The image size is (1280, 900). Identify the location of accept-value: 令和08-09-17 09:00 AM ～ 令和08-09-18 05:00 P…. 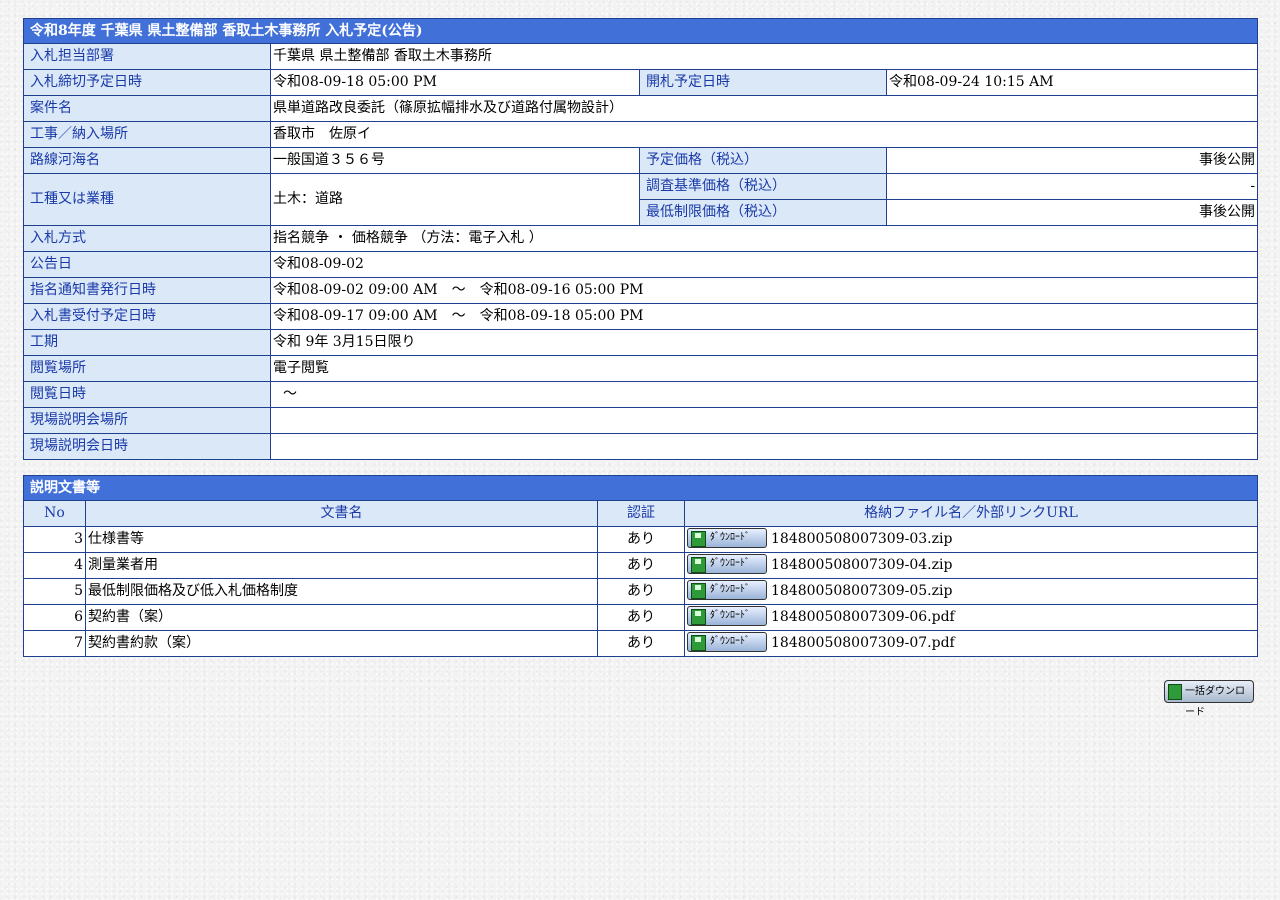
(764, 316).